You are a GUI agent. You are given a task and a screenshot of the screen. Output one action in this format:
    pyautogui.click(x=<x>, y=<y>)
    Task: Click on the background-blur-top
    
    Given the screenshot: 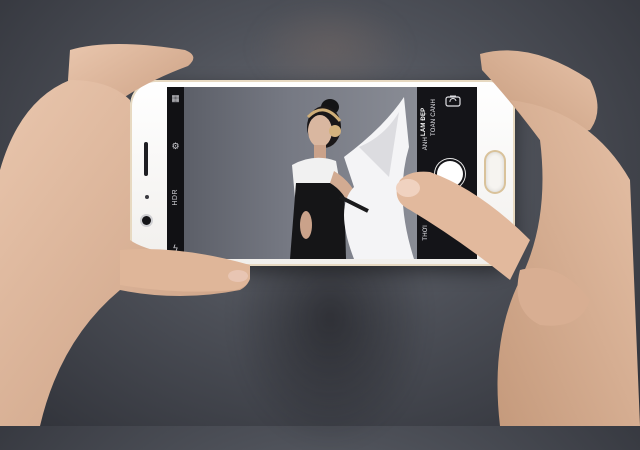 What is the action you would take?
    pyautogui.click(x=330, y=40)
    